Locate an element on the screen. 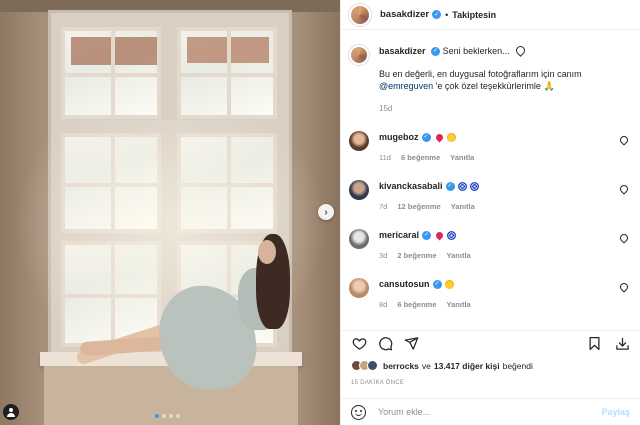 This screenshot has width=640, height=425. user-icon is located at coordinates (11, 410).